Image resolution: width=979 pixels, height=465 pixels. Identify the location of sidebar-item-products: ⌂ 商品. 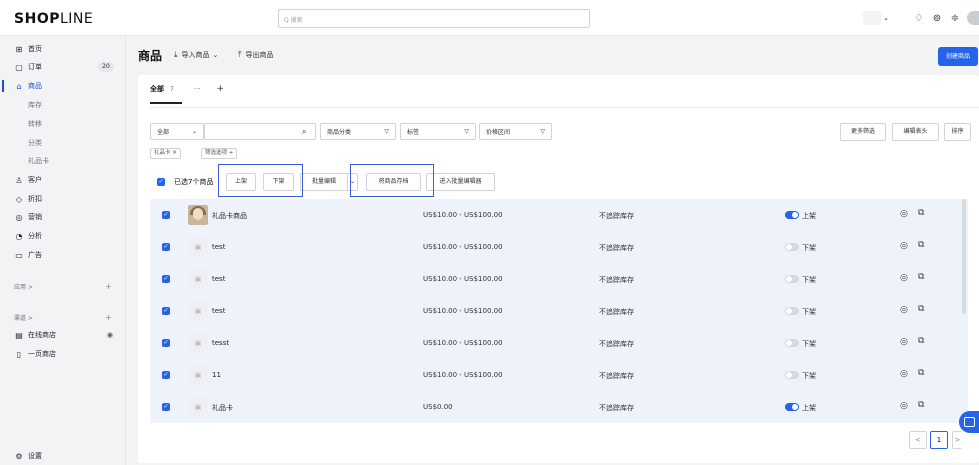
(63, 86).